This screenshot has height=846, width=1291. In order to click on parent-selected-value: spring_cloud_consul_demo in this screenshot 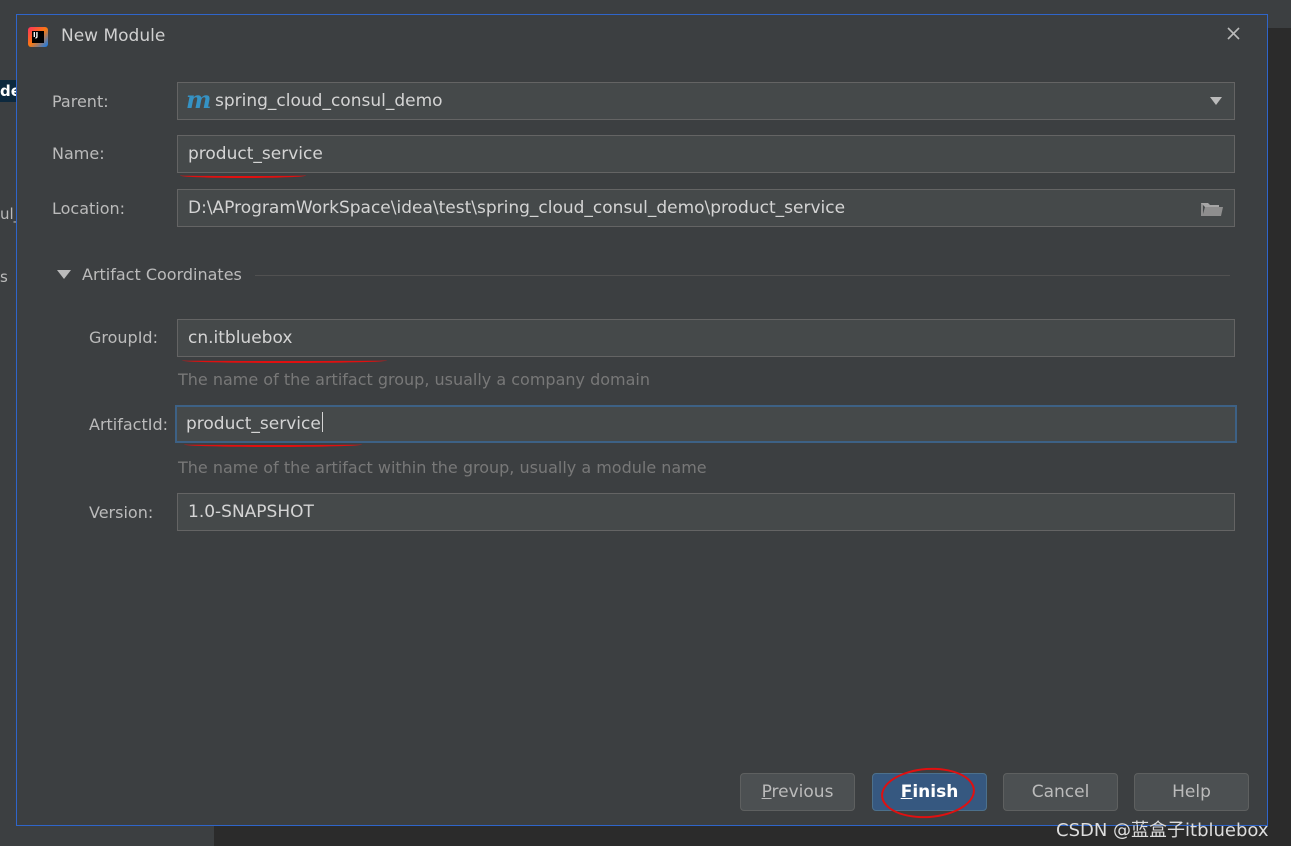, I will do `click(329, 101)`.